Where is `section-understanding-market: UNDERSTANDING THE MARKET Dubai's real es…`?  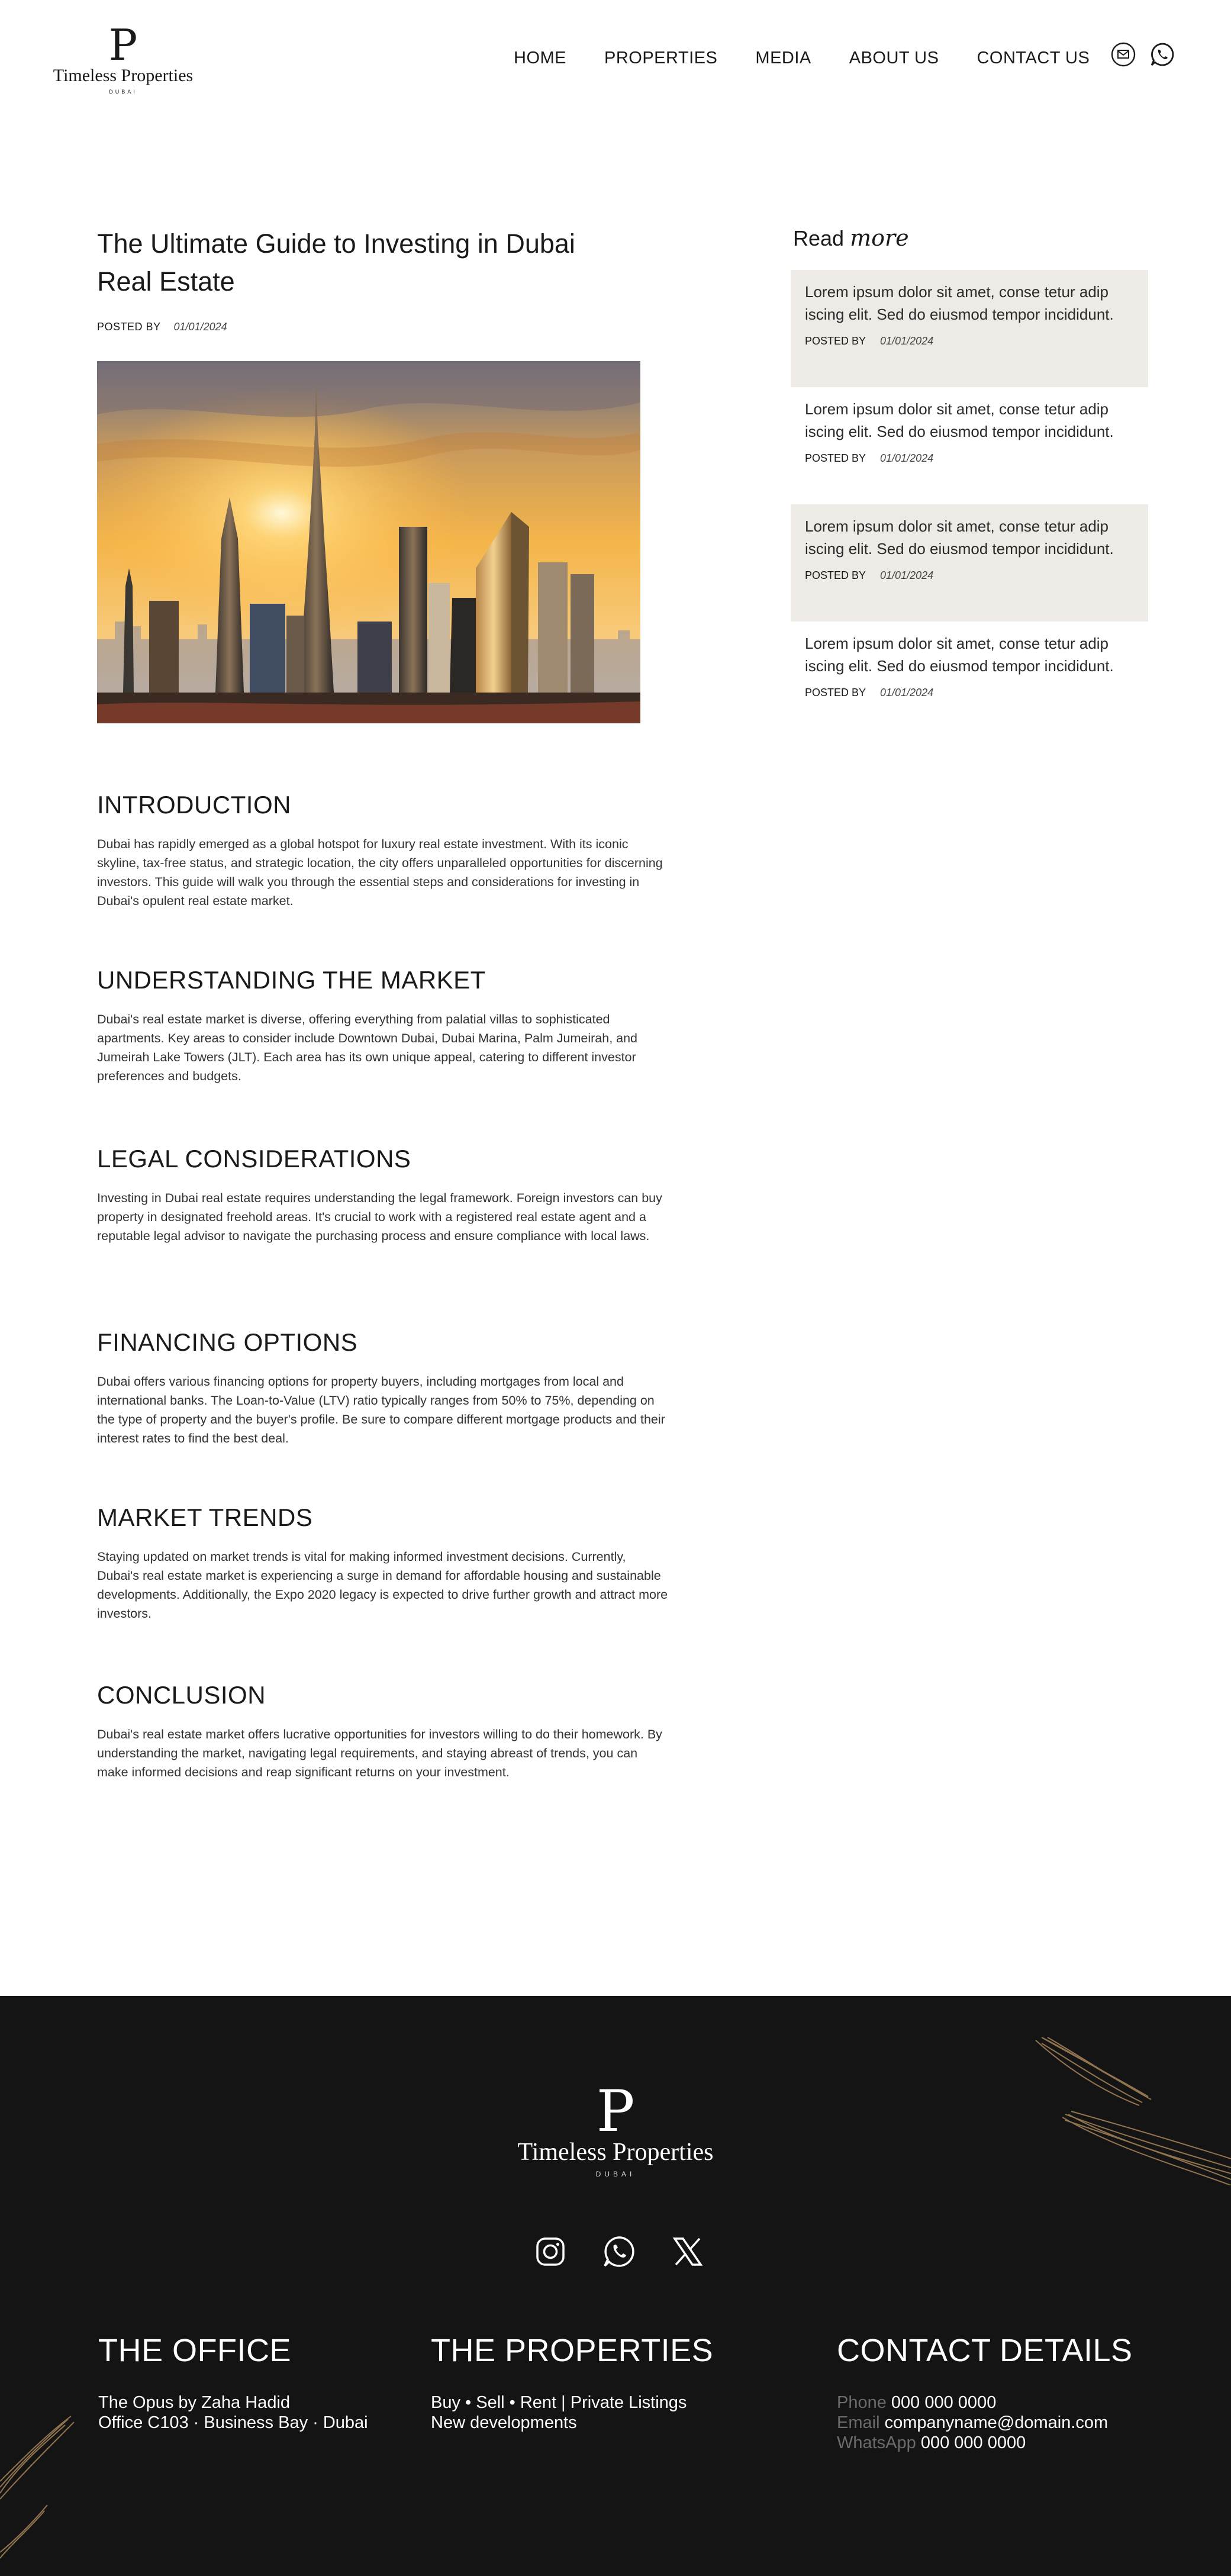 section-understanding-market: UNDERSTANDING THE MARKET Dubai's real es… is located at coordinates (387, 1026).